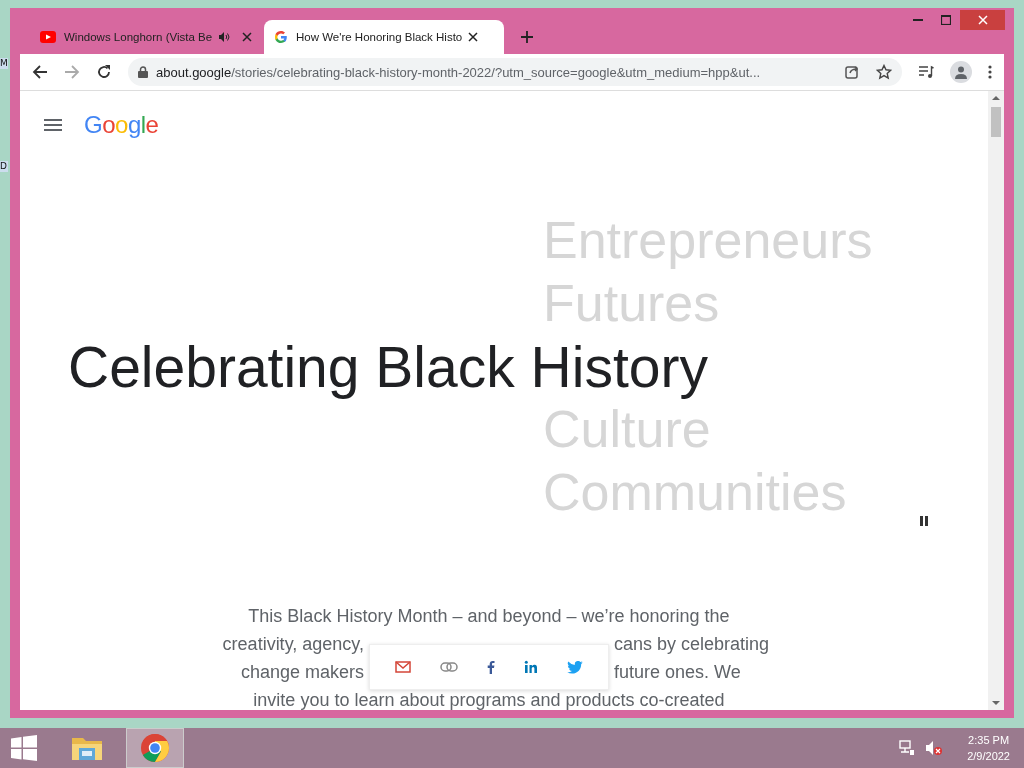 The width and height of the screenshot is (1024, 768). Describe the element at coordinates (996, 400) in the screenshot. I see `scrollbar` at that location.